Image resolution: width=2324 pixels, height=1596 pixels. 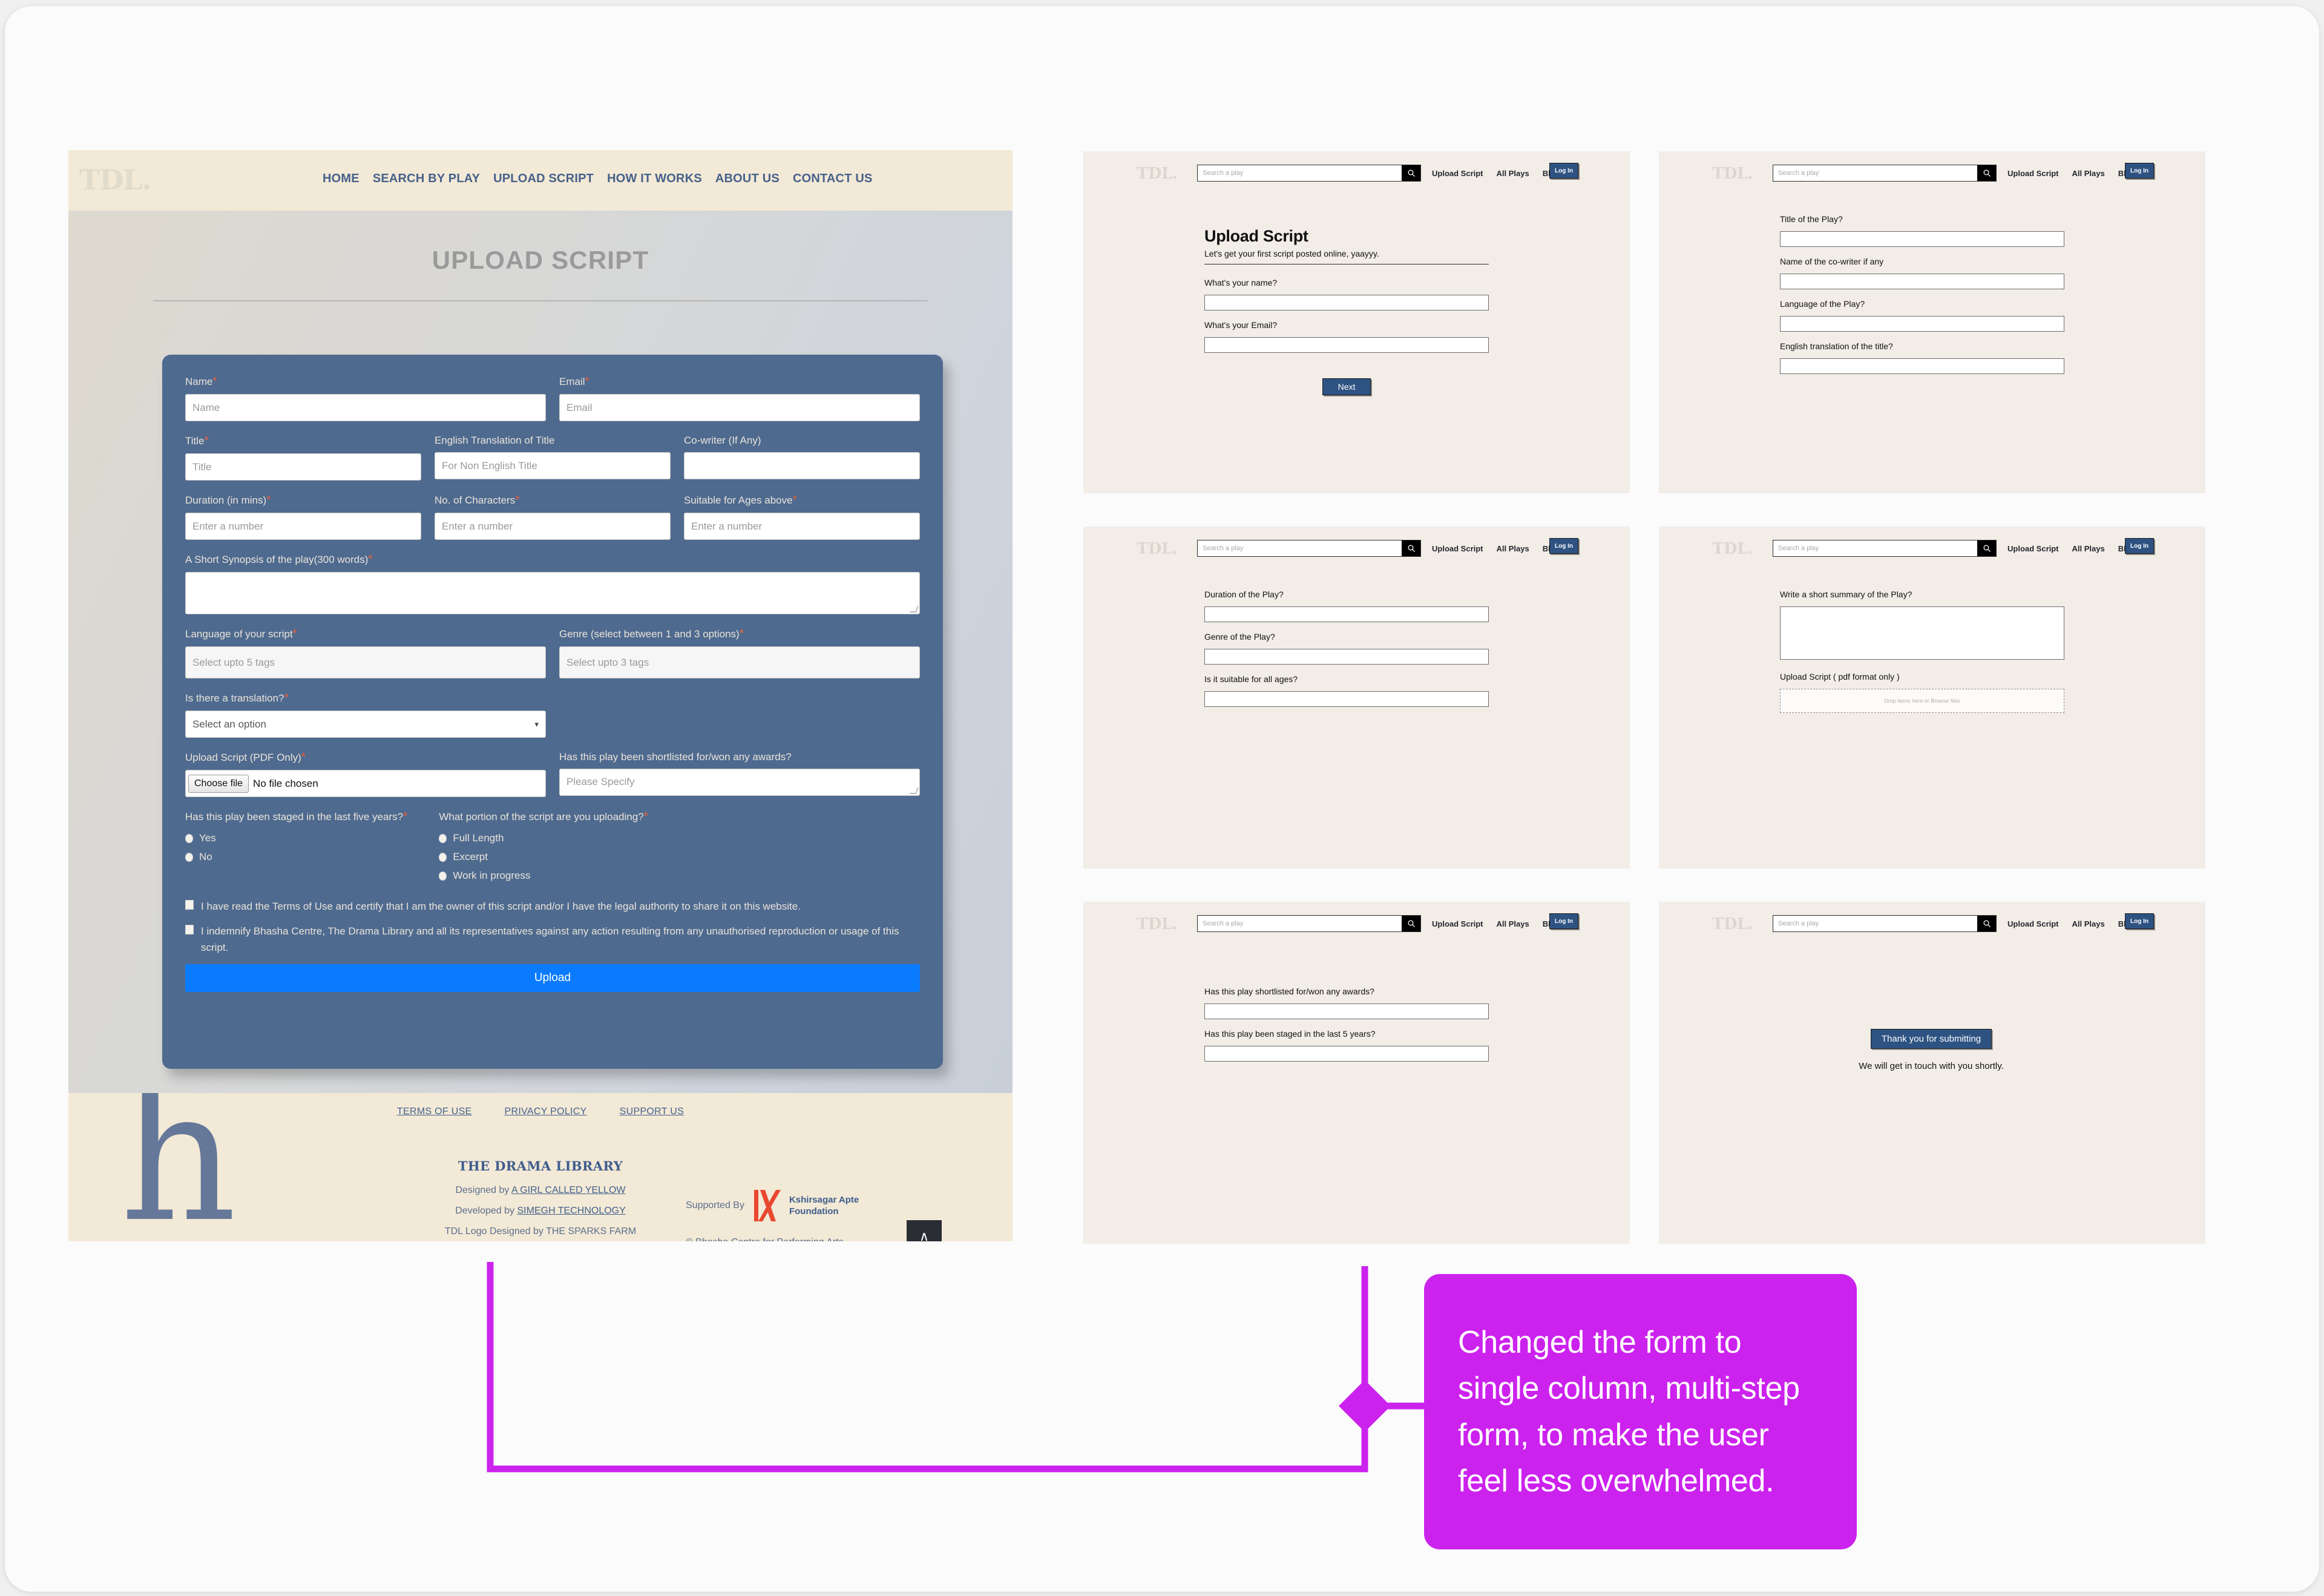 I want to click on input-english-translation, so click(x=1922, y=366).